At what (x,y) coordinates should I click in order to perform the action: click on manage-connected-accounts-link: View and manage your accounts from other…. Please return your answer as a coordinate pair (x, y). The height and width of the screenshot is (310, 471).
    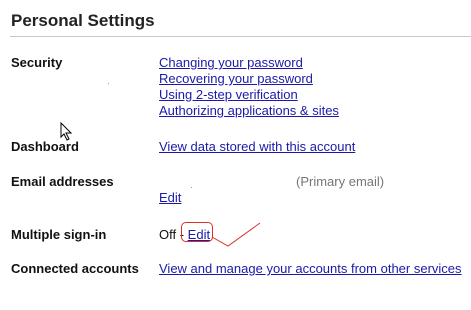
    Looking at the image, I should click on (310, 268).